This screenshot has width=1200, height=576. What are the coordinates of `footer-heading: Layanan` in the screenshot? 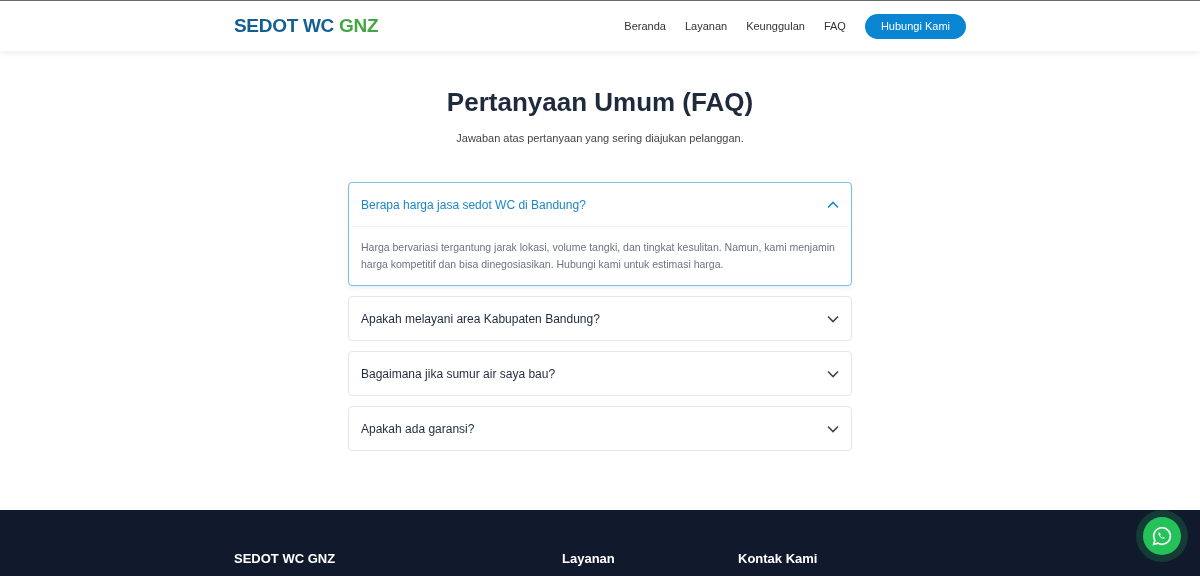 It's located at (589, 558).